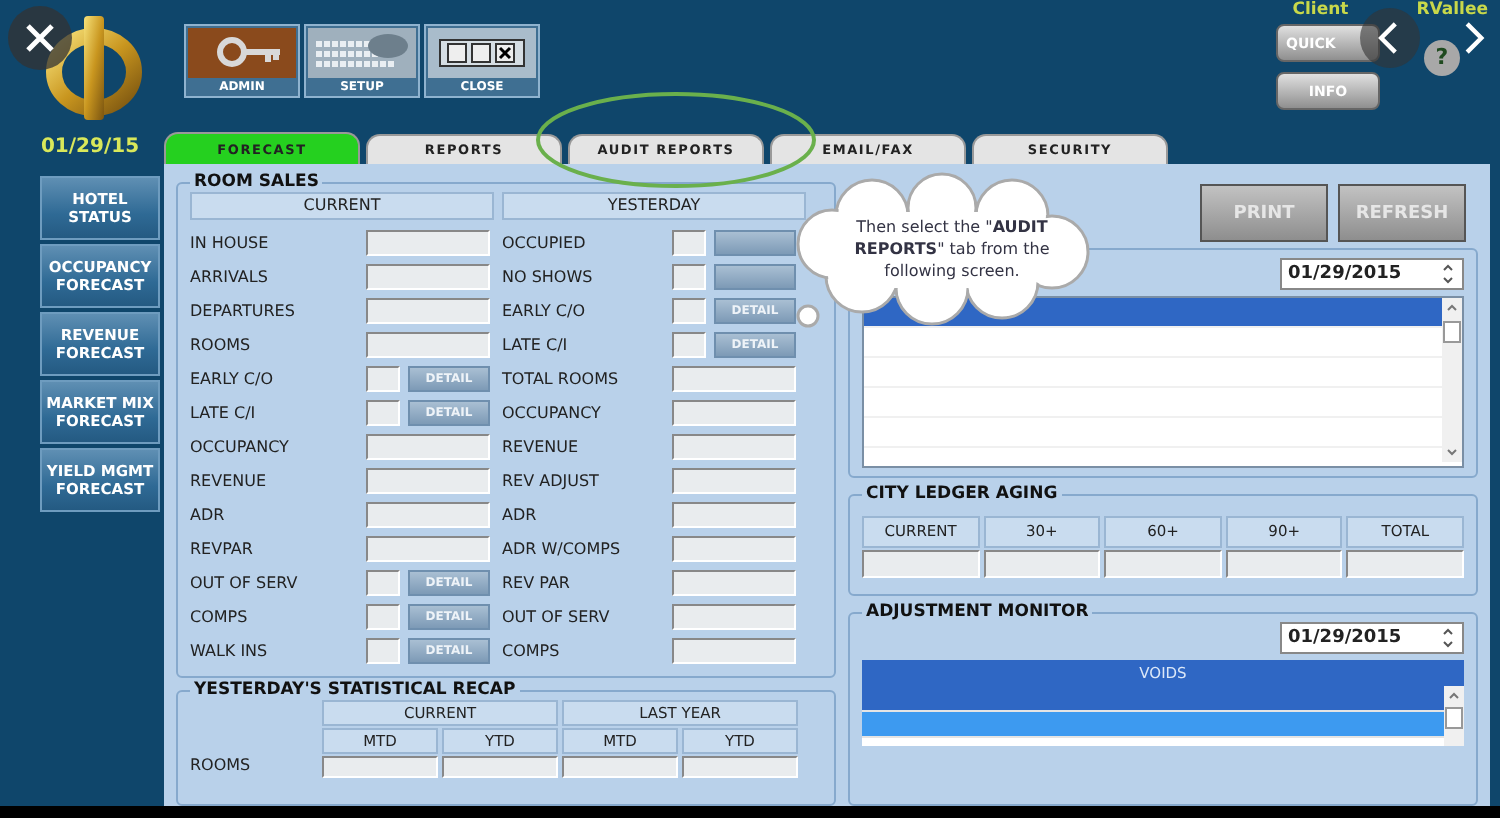 Image resolution: width=1500 pixels, height=818 pixels. I want to click on field-label: IN HOUSE, so click(230, 243).